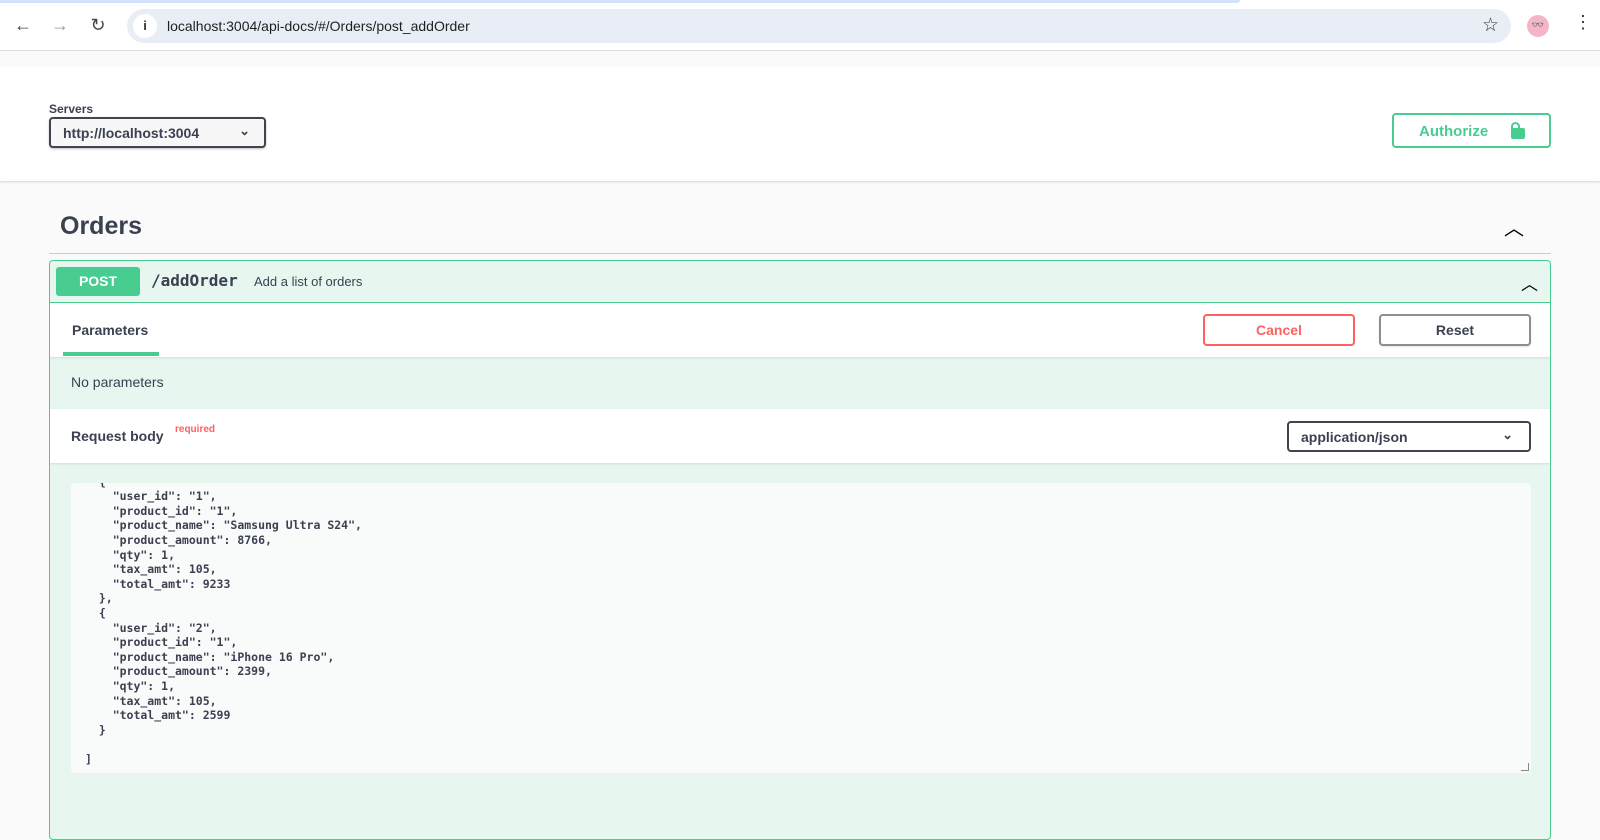 This screenshot has width=1600, height=840. I want to click on back-icon: ←, so click(23, 25).